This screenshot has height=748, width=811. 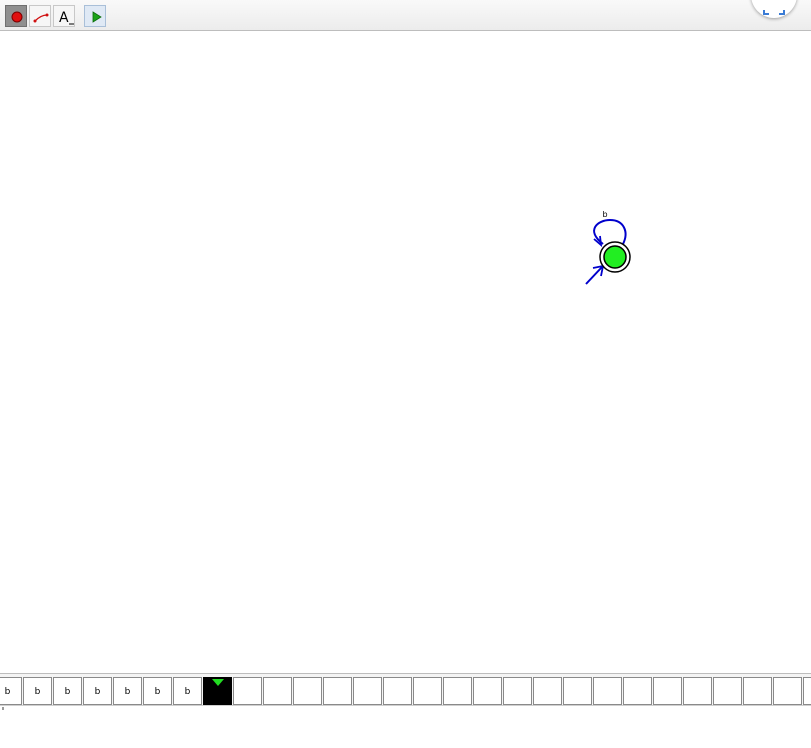 I want to click on play-icon, so click(x=97, y=17).